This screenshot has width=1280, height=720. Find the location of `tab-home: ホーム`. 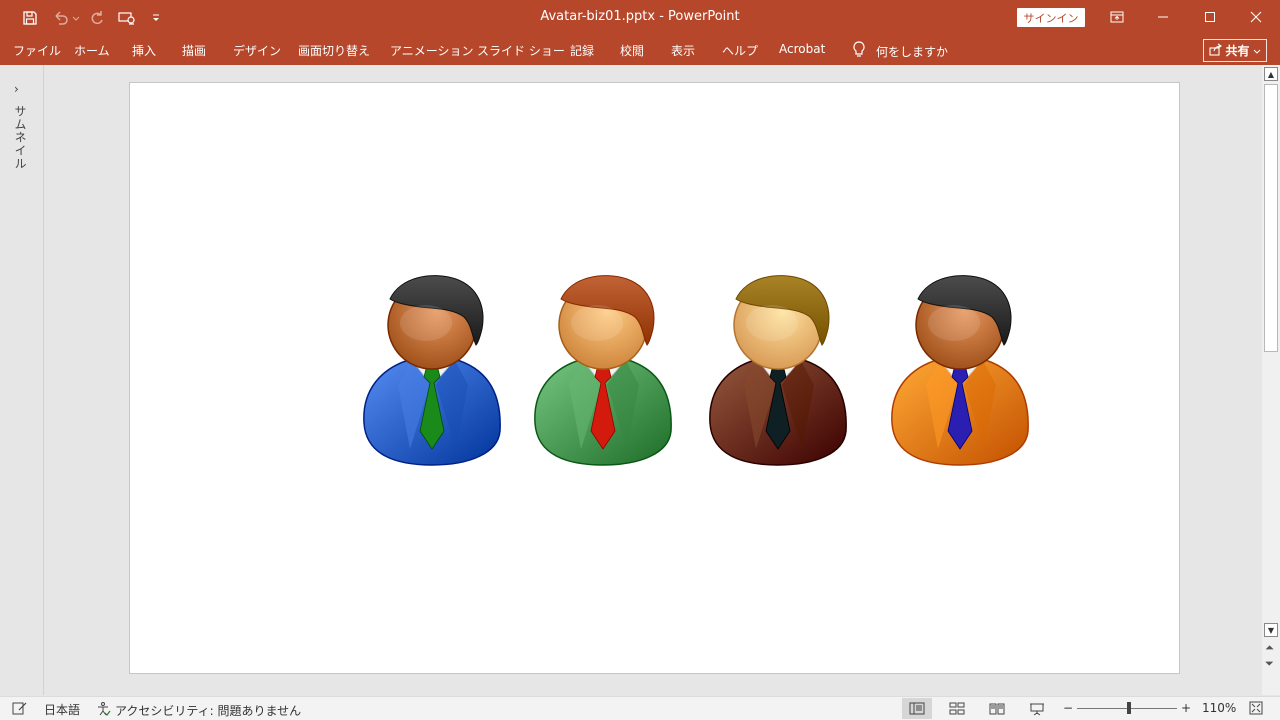

tab-home: ホーム is located at coordinates (92, 50).